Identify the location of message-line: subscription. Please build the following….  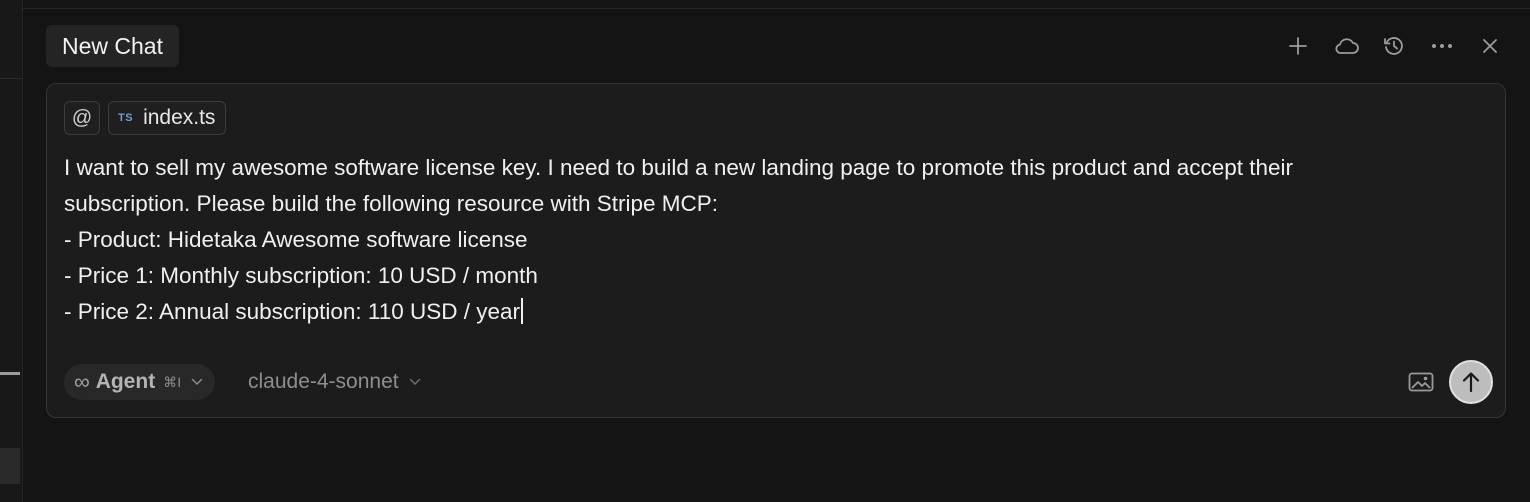
(391, 203).